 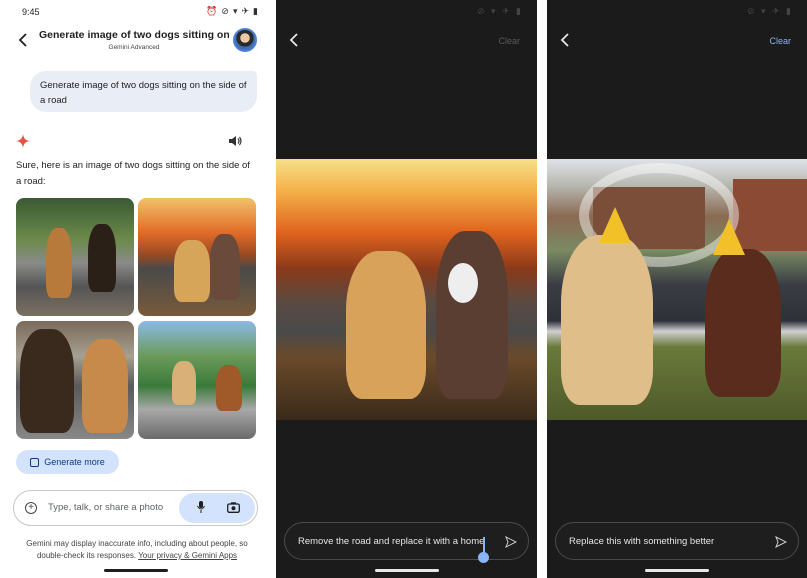 I want to click on image-stack-icon, so click(x=35, y=462).